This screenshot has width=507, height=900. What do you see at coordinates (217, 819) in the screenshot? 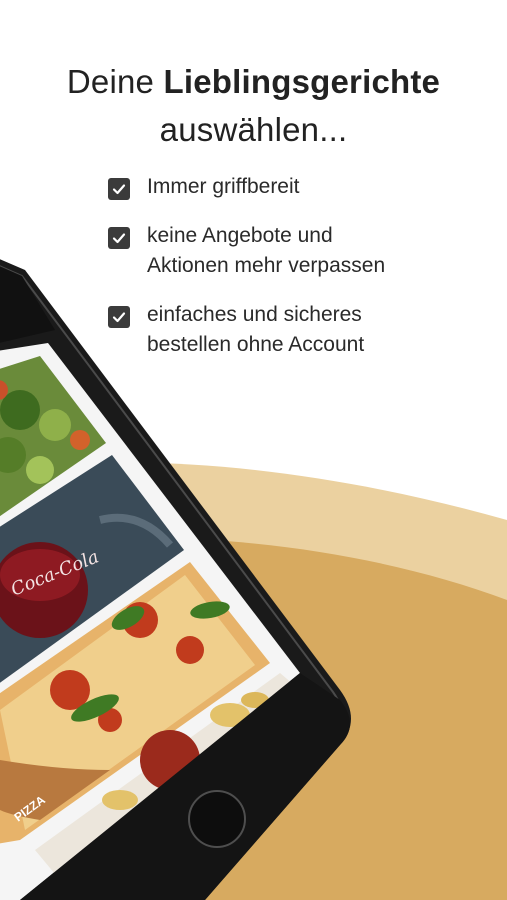
I see `home-button` at bounding box center [217, 819].